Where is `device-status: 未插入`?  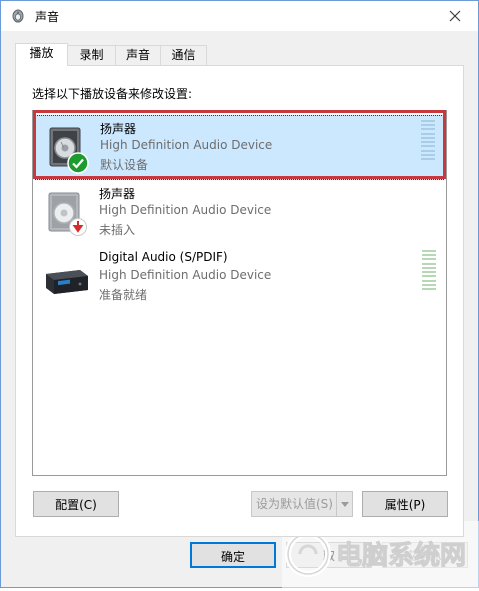
device-status: 未插入 is located at coordinates (117, 230).